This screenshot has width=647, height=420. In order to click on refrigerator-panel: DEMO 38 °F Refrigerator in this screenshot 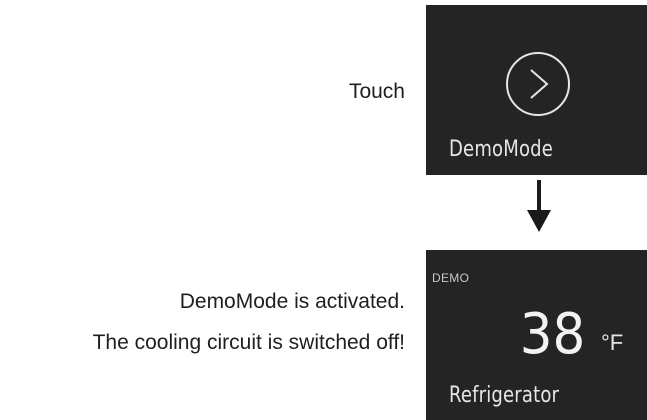, I will do `click(536, 335)`.